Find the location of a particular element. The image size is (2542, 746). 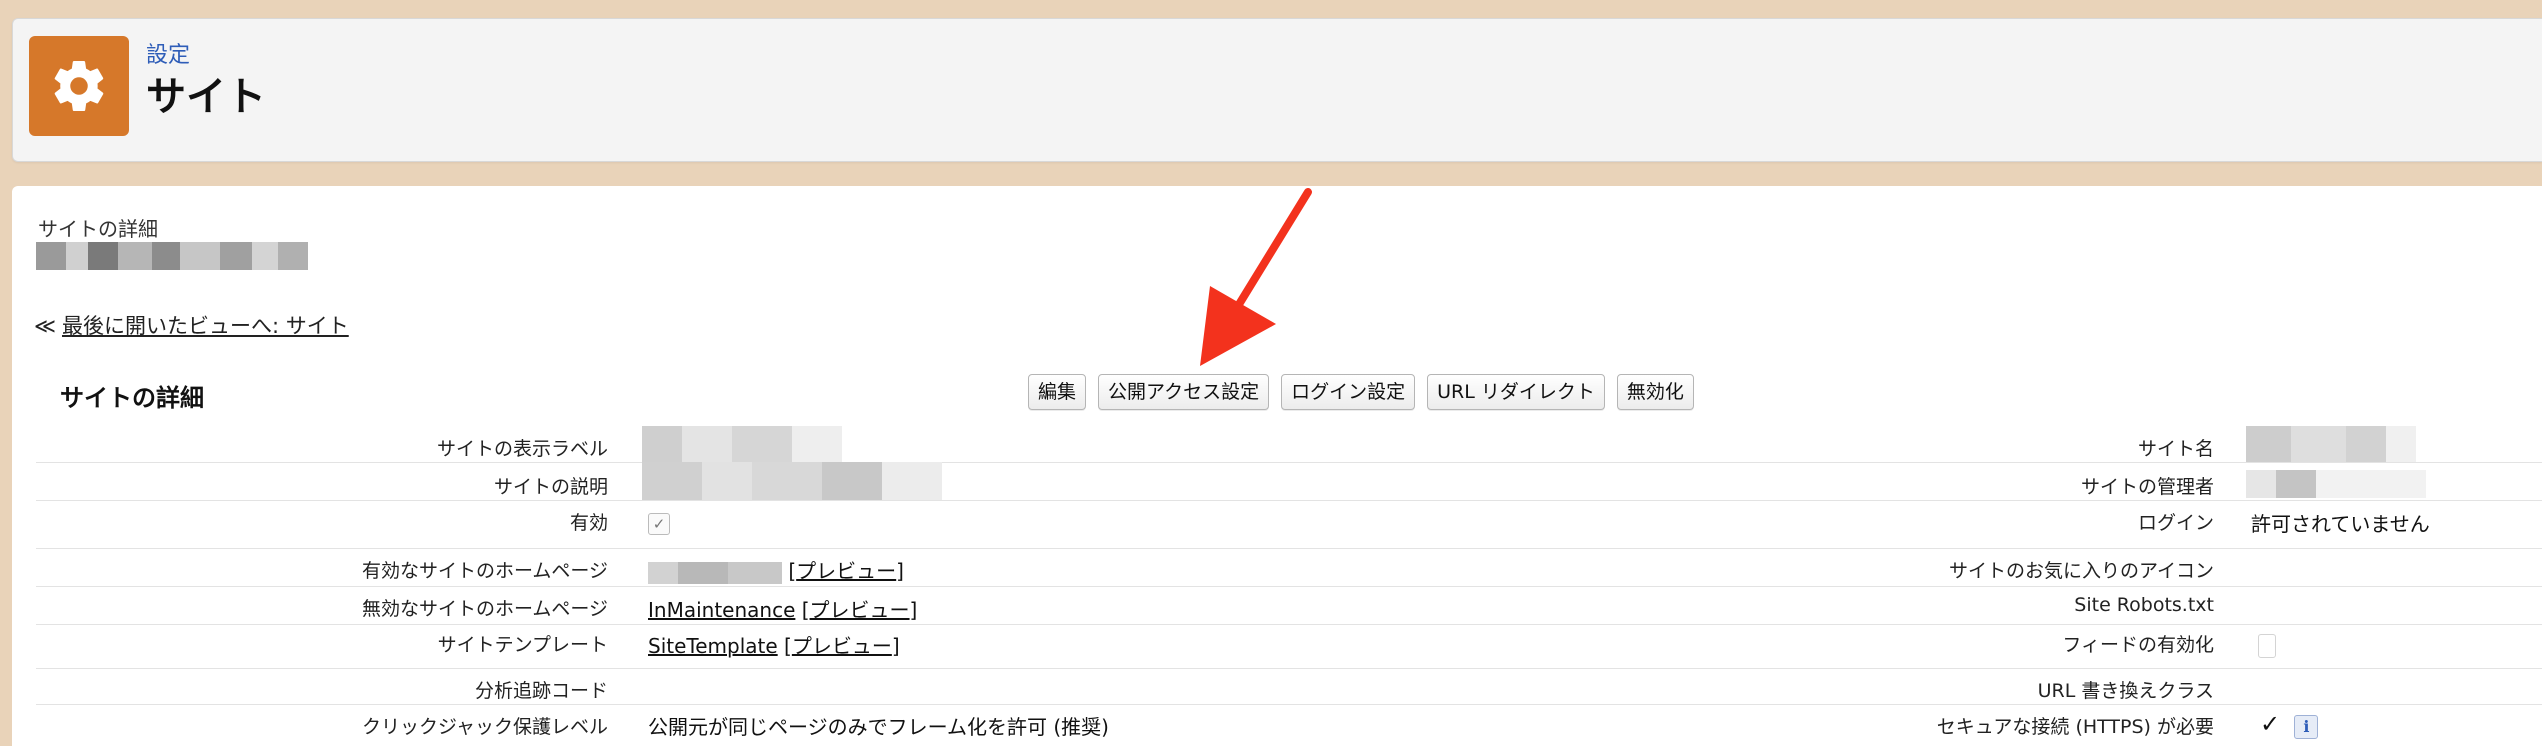

back-to-list: ≪ 最後に開いたビューへ: サイト is located at coordinates (191, 325).